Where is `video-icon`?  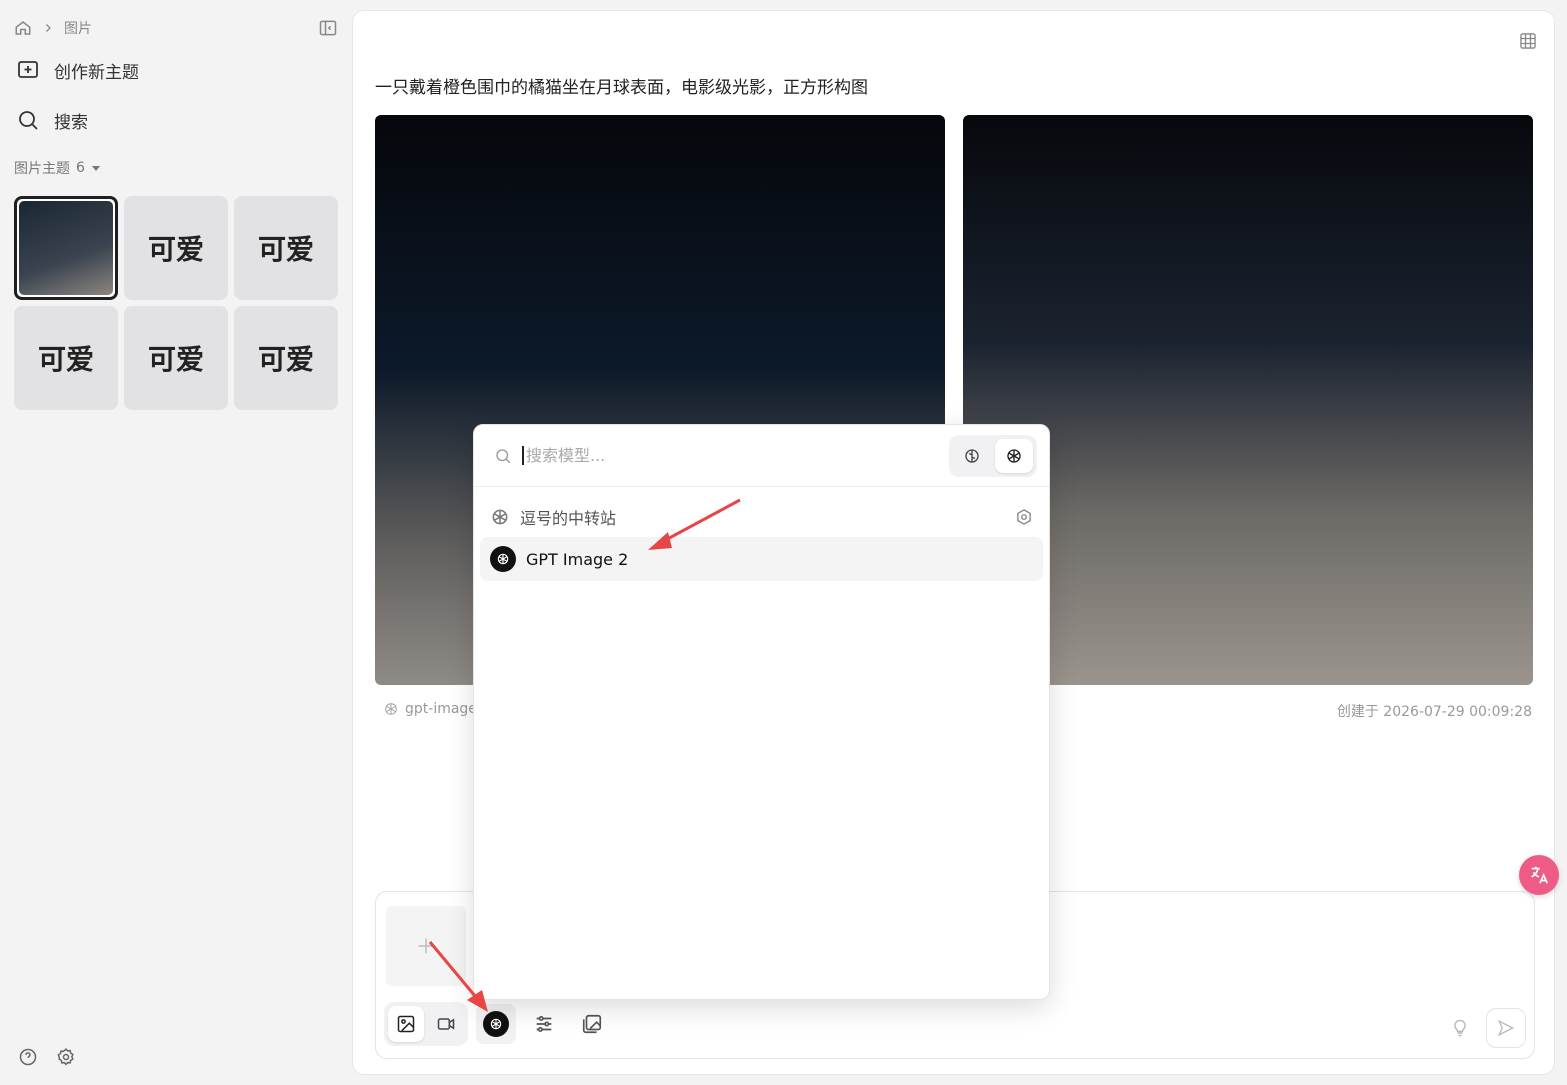 video-icon is located at coordinates (446, 1024).